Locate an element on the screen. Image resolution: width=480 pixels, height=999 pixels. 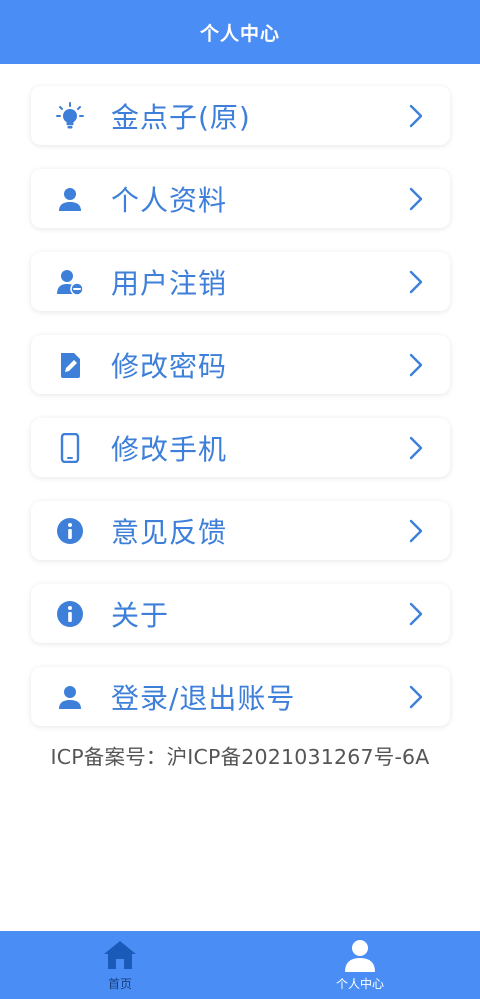
menu-item-label: 修改密码 is located at coordinates (169, 366).